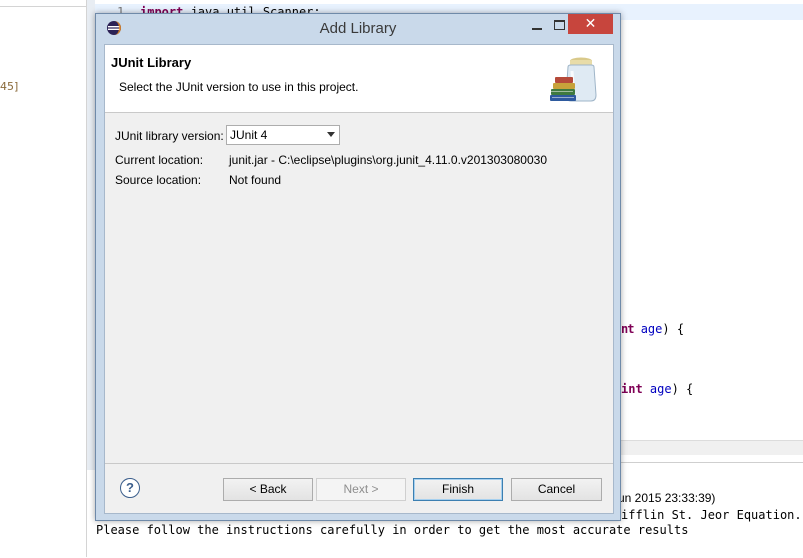 The height and width of the screenshot is (558, 803). I want to click on back-button: < Back, so click(268, 489).